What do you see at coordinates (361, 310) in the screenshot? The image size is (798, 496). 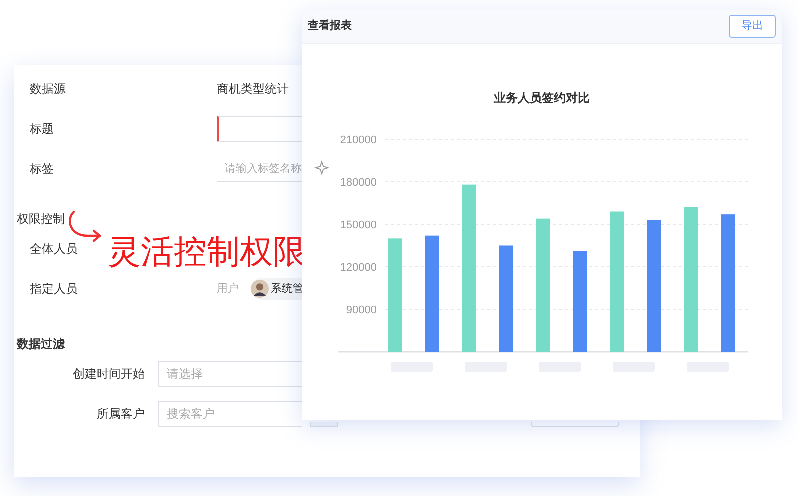 I see `y-tick-label: 90000` at bounding box center [361, 310].